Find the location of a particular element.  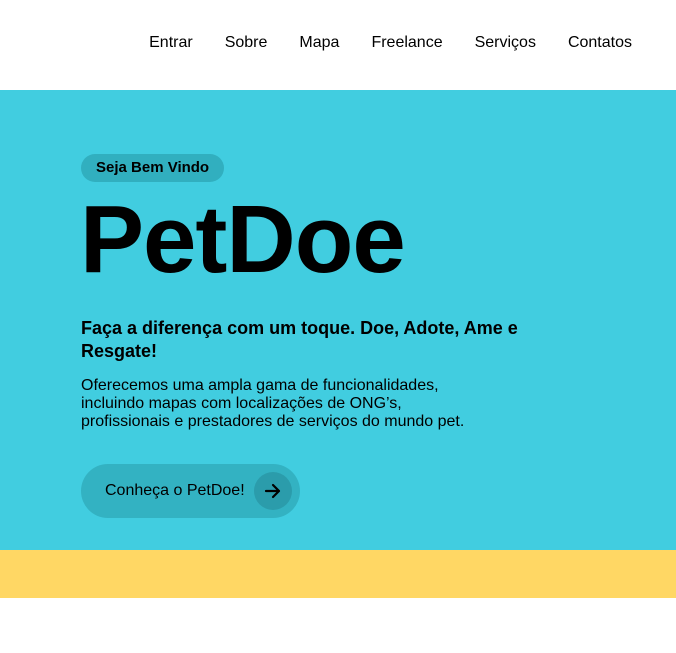

nav-link-servicos: Serviços is located at coordinates (505, 42).